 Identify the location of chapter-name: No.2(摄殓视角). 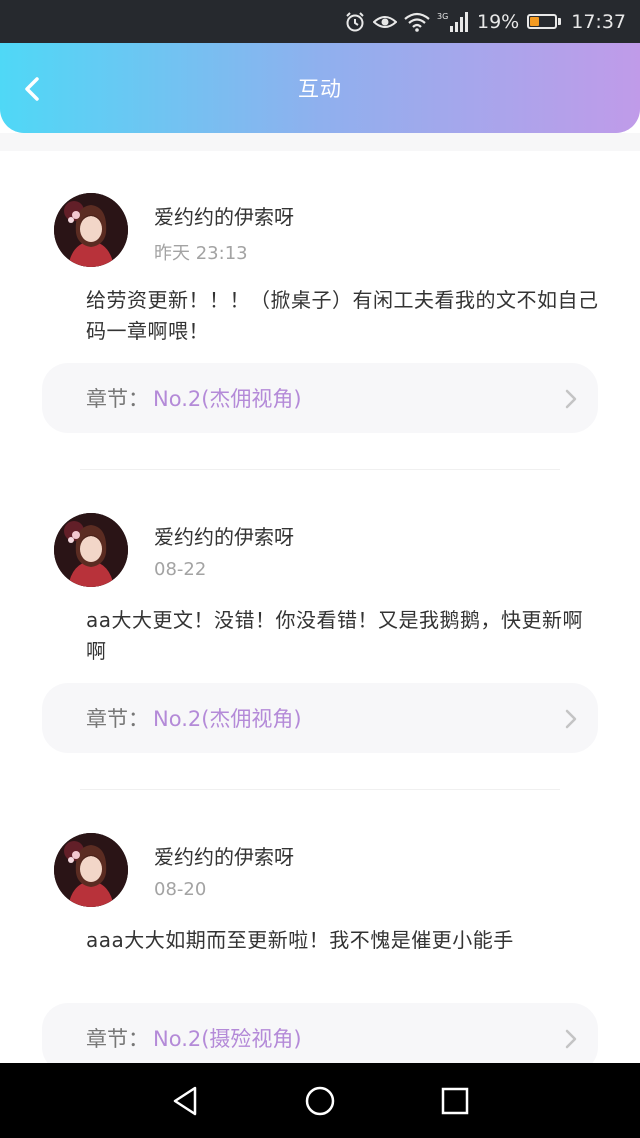
(227, 1039).